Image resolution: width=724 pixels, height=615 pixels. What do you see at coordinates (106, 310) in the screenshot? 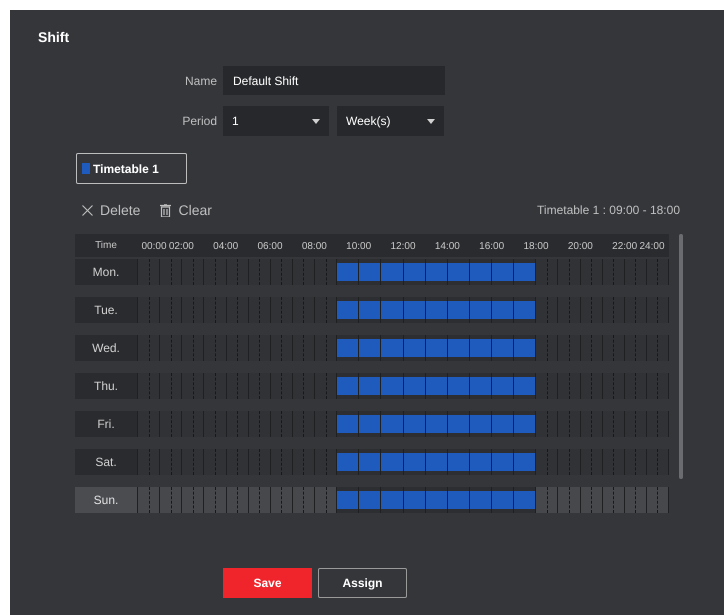
I see `day-label: Tue.` at bounding box center [106, 310].